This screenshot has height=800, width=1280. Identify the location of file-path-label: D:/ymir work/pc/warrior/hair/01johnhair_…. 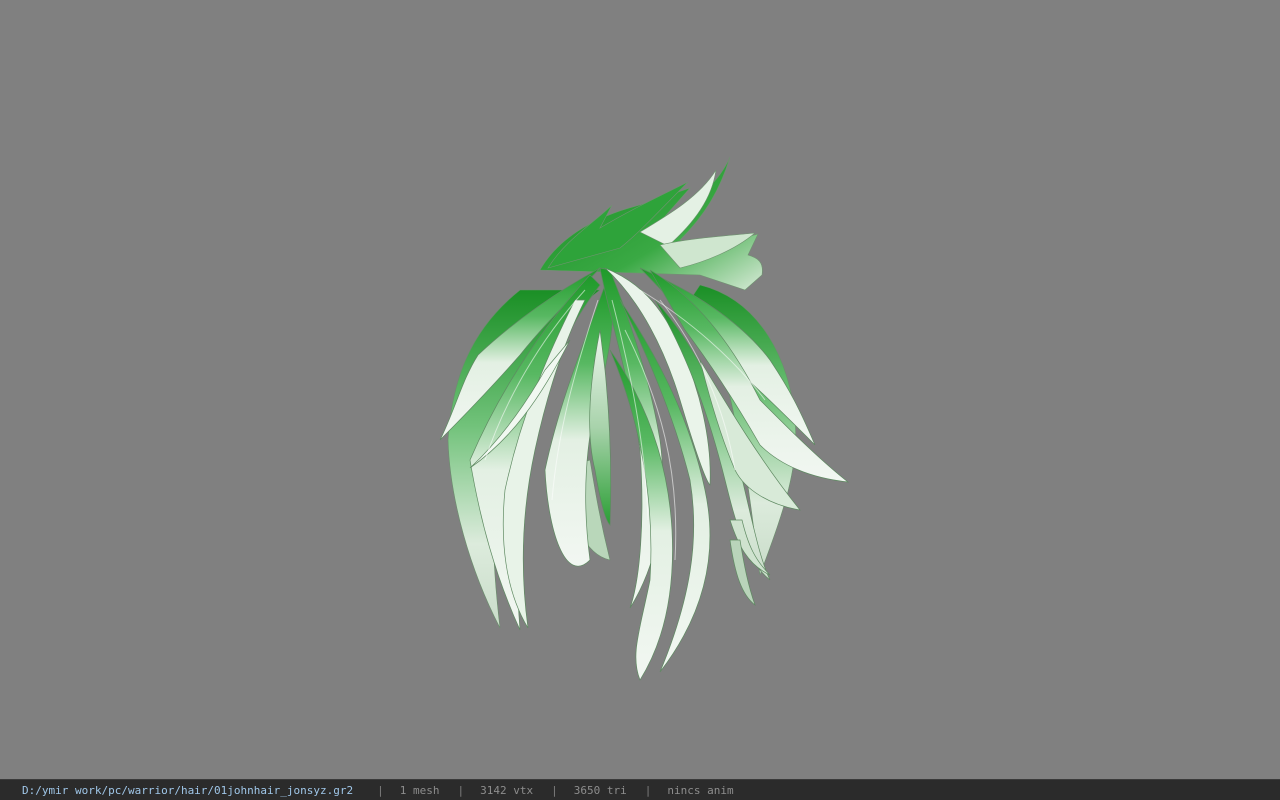
(188, 790).